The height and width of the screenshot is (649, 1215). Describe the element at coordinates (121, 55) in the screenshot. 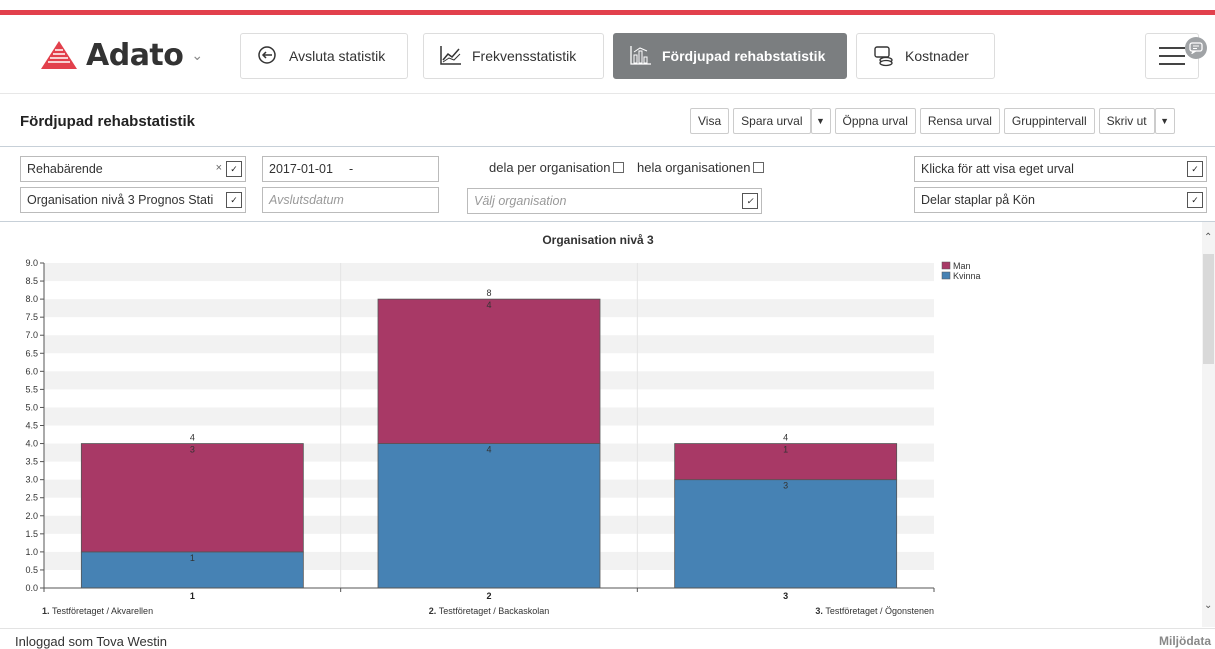

I see `app-logo: Adato ⌄` at that location.